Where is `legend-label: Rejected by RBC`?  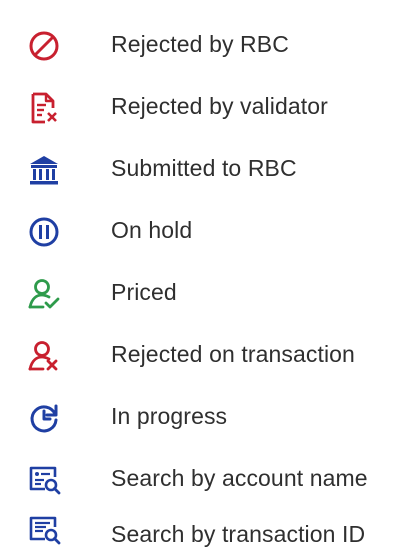 legend-label: Rejected by RBC is located at coordinates (200, 44).